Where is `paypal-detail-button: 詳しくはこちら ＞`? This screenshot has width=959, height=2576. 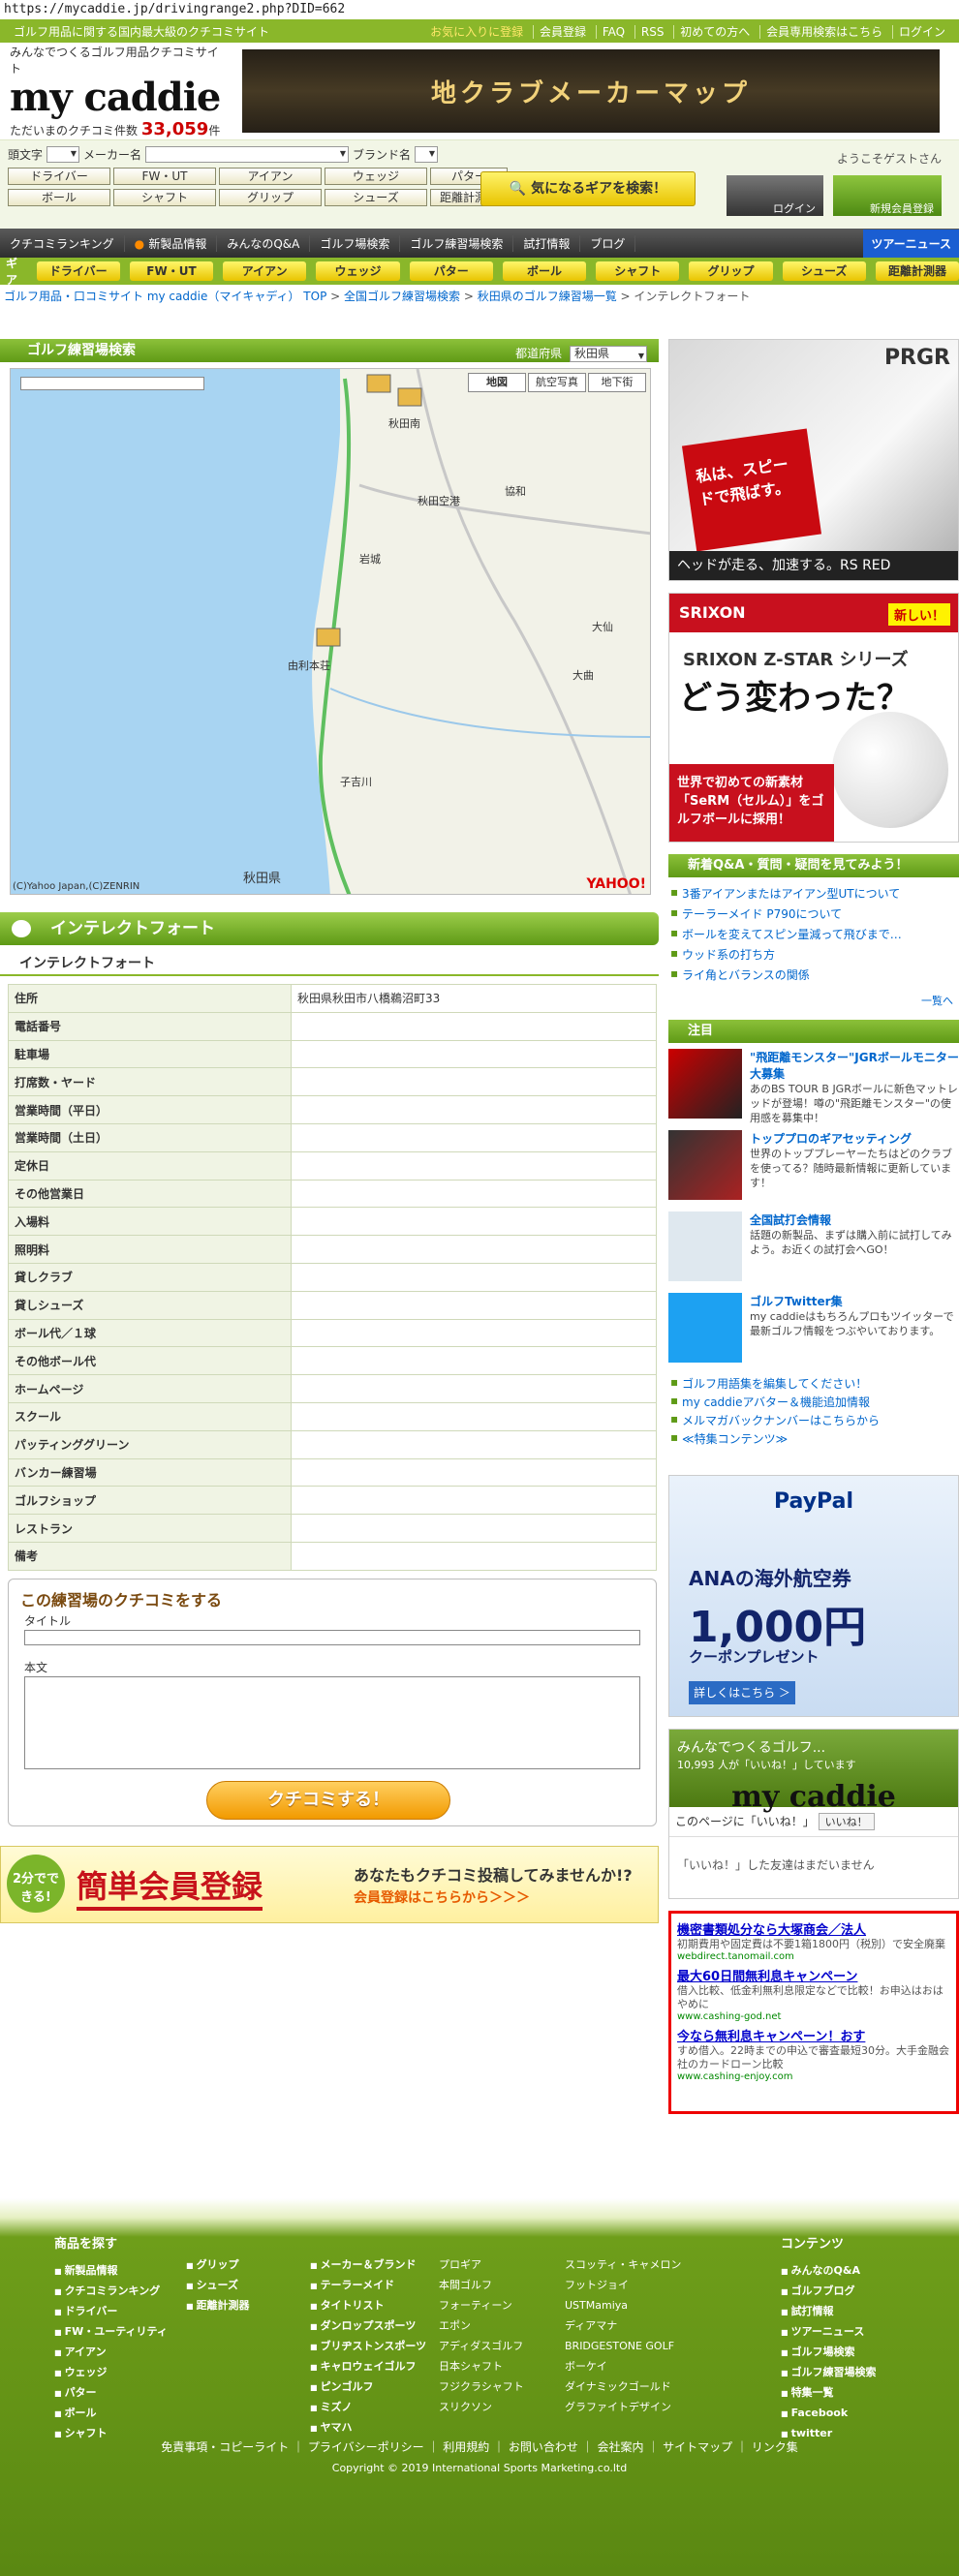 paypal-detail-button: 詳しくはこちら ＞ is located at coordinates (742, 1692).